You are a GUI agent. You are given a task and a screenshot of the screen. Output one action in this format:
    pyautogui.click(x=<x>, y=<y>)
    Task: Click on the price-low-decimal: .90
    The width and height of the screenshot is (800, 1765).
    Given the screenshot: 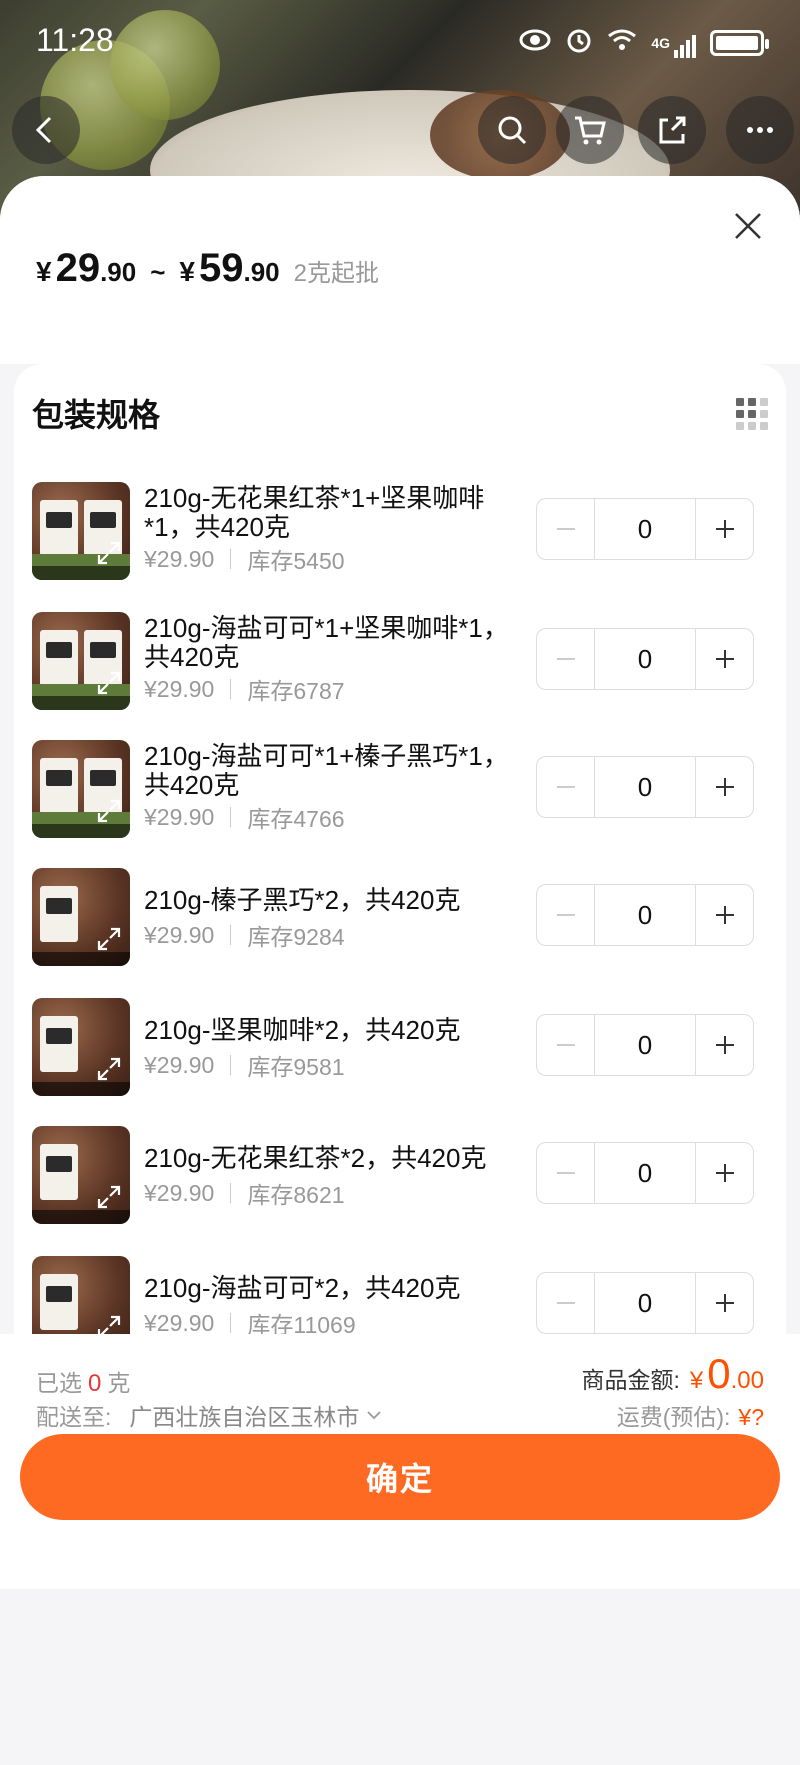 What is the action you would take?
    pyautogui.click(x=118, y=272)
    